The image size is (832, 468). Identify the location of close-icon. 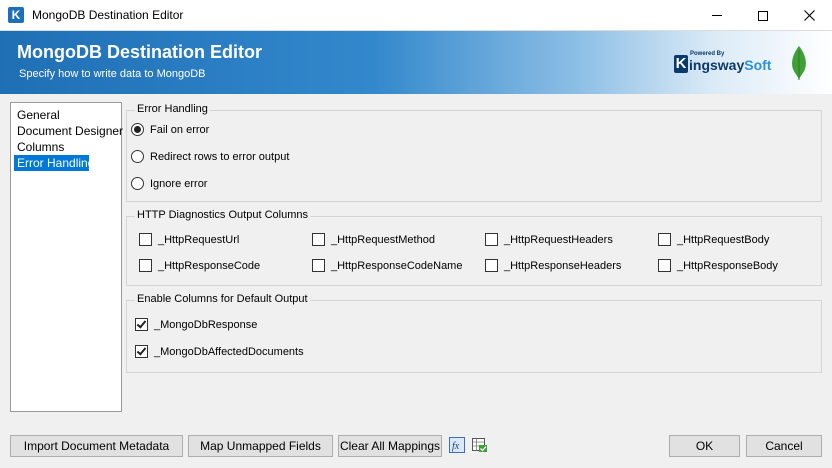
(809, 15).